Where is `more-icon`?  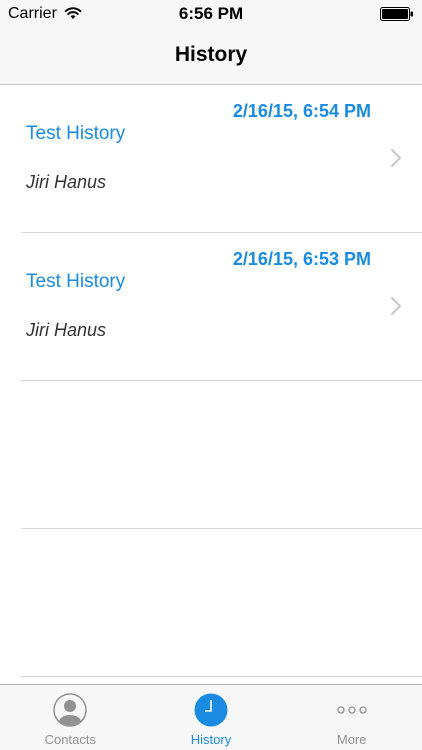 more-icon is located at coordinates (352, 710).